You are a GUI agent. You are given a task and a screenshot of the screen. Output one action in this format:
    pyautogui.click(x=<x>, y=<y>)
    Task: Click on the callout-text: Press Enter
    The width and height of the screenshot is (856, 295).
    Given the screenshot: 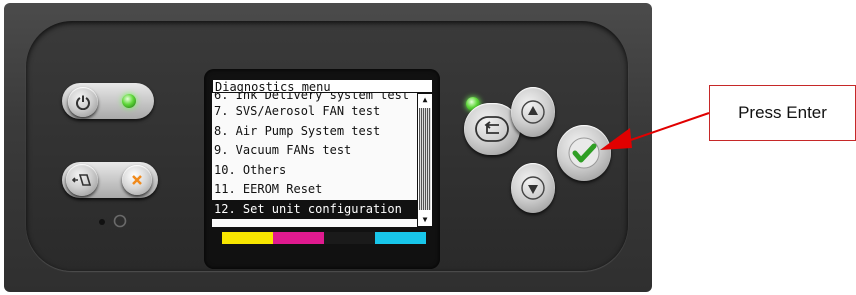 What is the action you would take?
    pyautogui.click(x=782, y=112)
    